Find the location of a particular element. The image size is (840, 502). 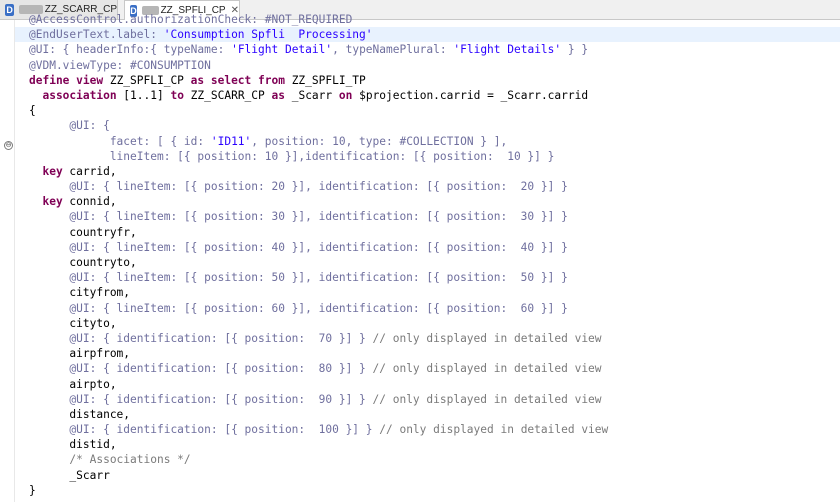

fold-collapse-icon: ⊖ is located at coordinates (8, 145).